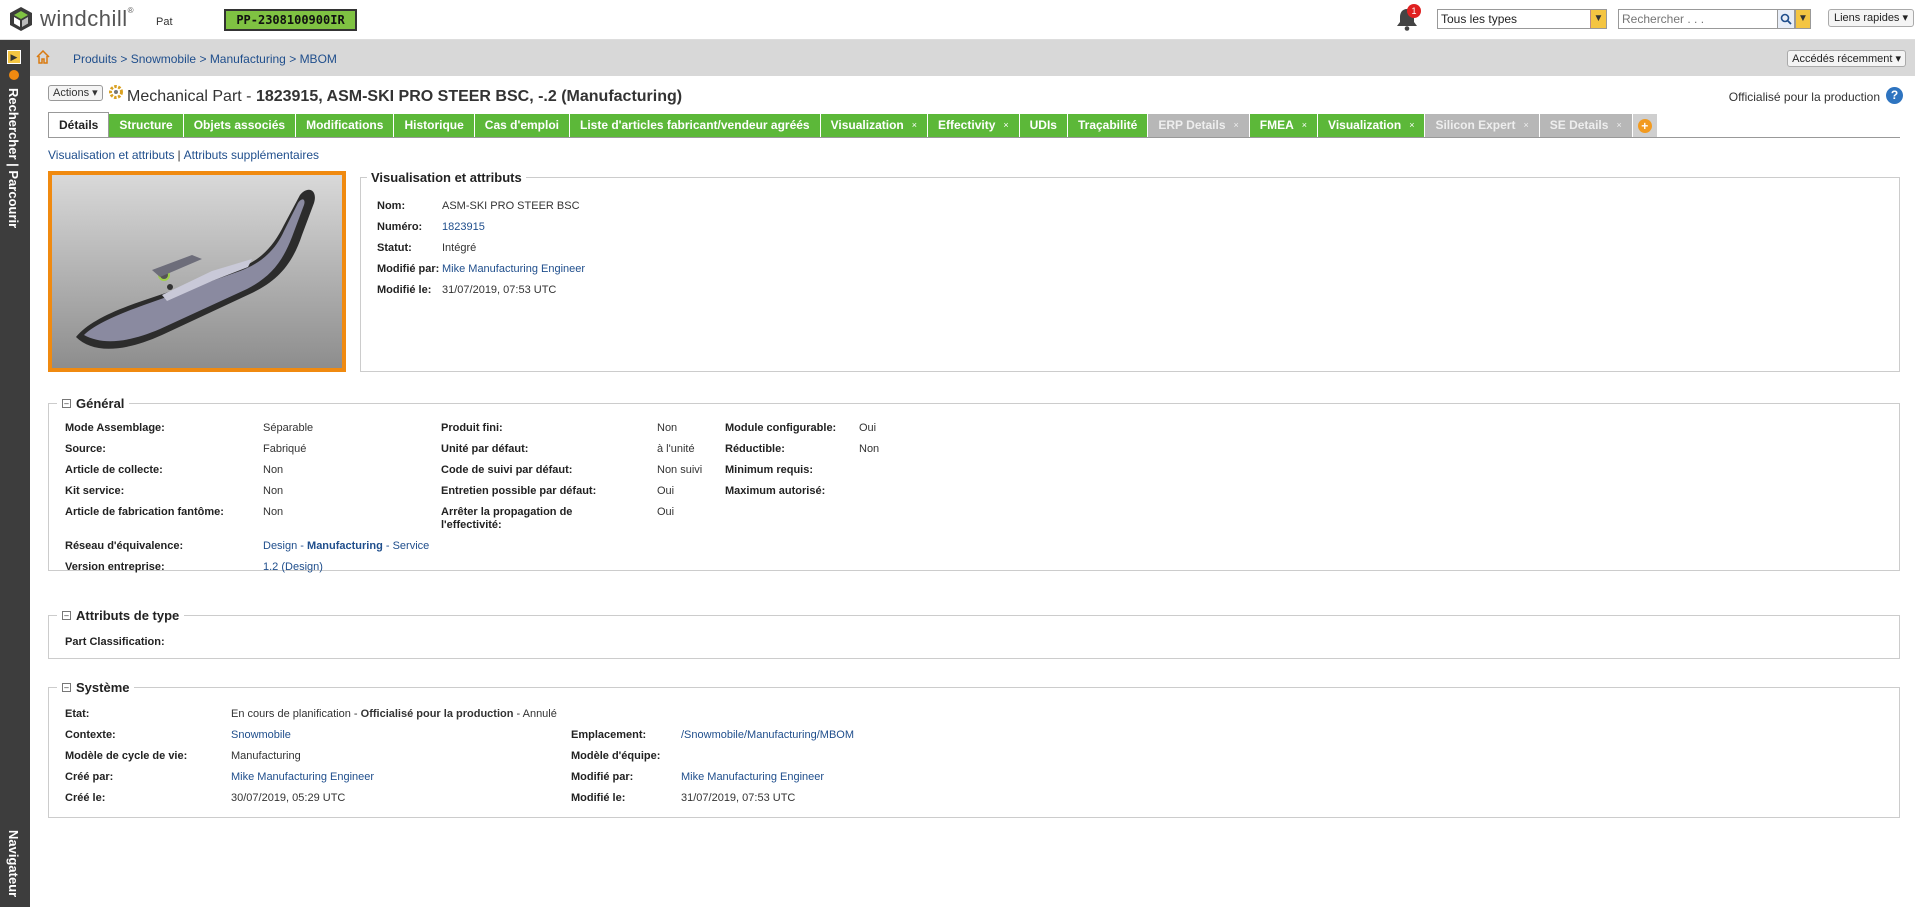 The height and width of the screenshot is (907, 1915). Describe the element at coordinates (111, 155) in the screenshot. I see `subnav-visualization-attributes: Visualisation et attributs` at that location.